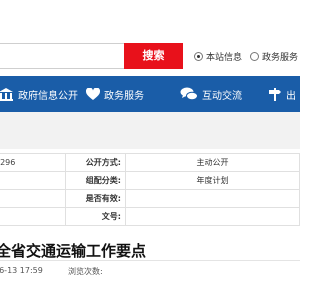 The image size is (320, 300). Describe the element at coordinates (282, 94) in the screenshot. I see `nav-item-more: 出` at that location.